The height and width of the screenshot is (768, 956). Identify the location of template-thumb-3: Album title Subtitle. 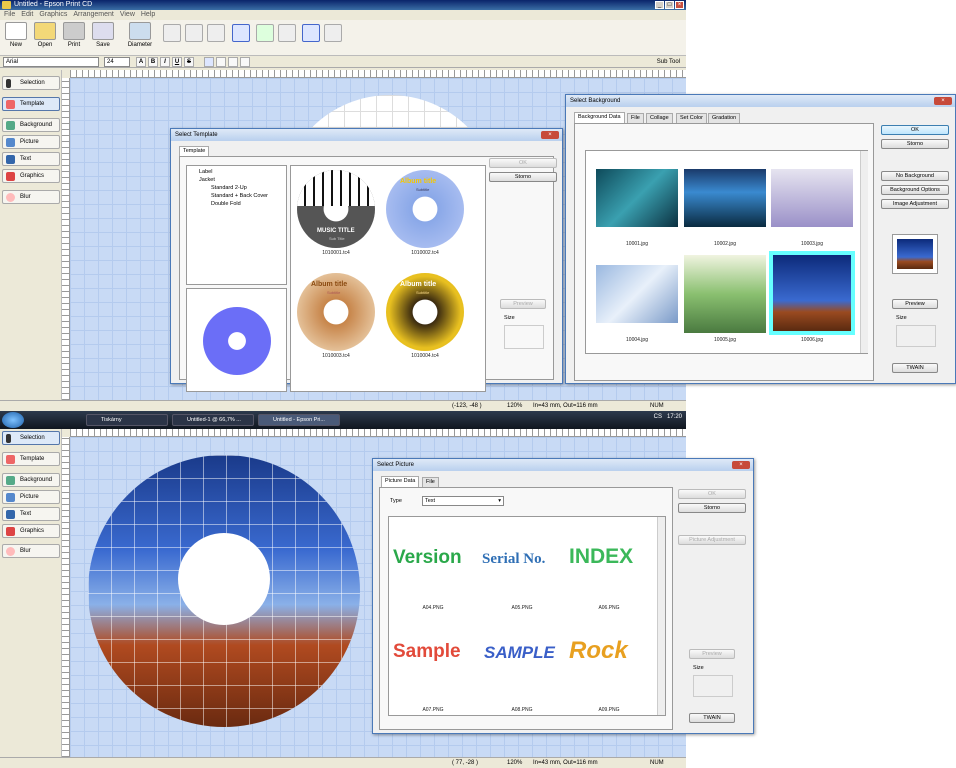
(336, 312).